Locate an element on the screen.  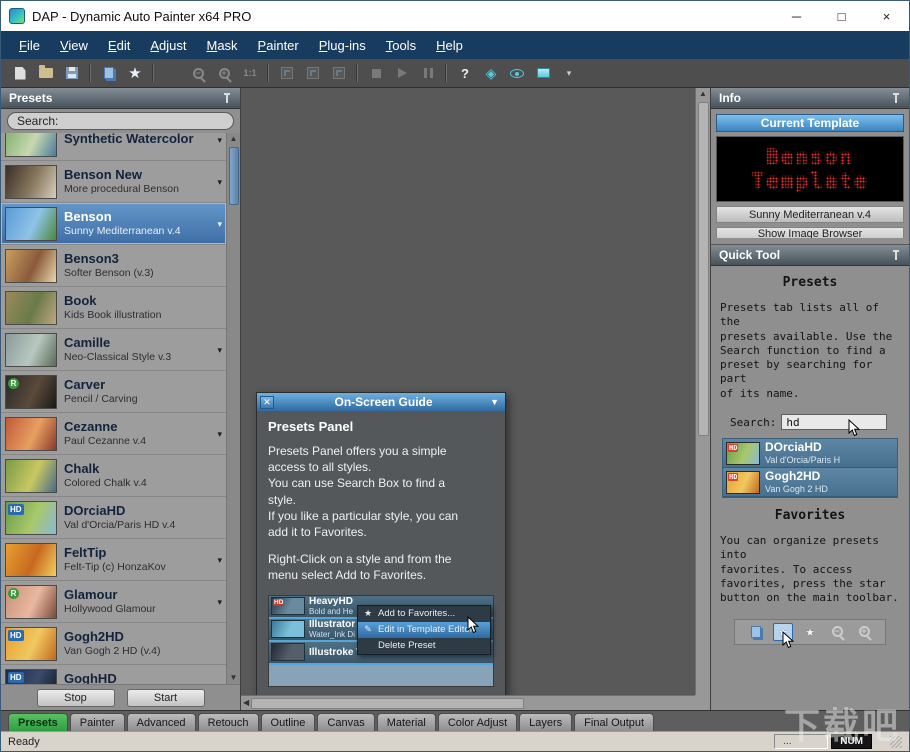
qt-favorites-edit-button: ★ is located at coordinates (810, 632).